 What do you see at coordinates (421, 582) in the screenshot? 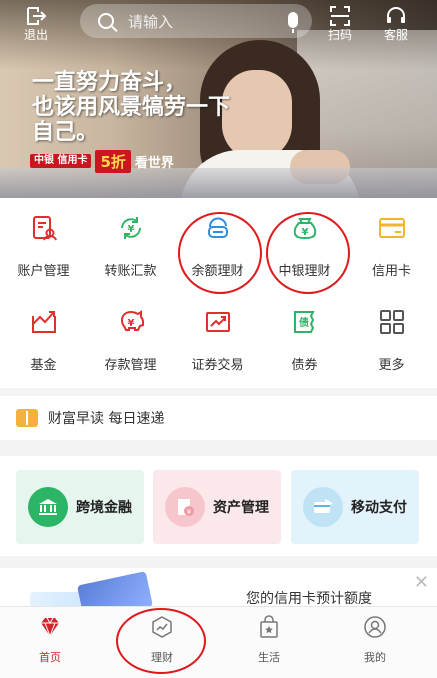
I see `close-icon: ✕` at bounding box center [421, 582].